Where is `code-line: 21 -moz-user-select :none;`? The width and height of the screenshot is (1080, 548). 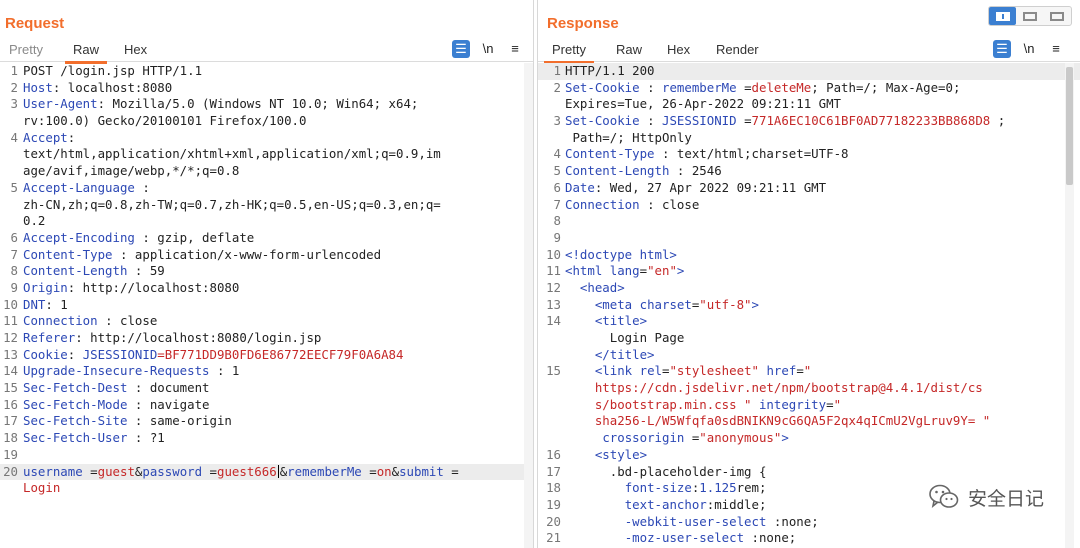
code-line: 21 -moz-user-select :none; is located at coordinates (809, 538).